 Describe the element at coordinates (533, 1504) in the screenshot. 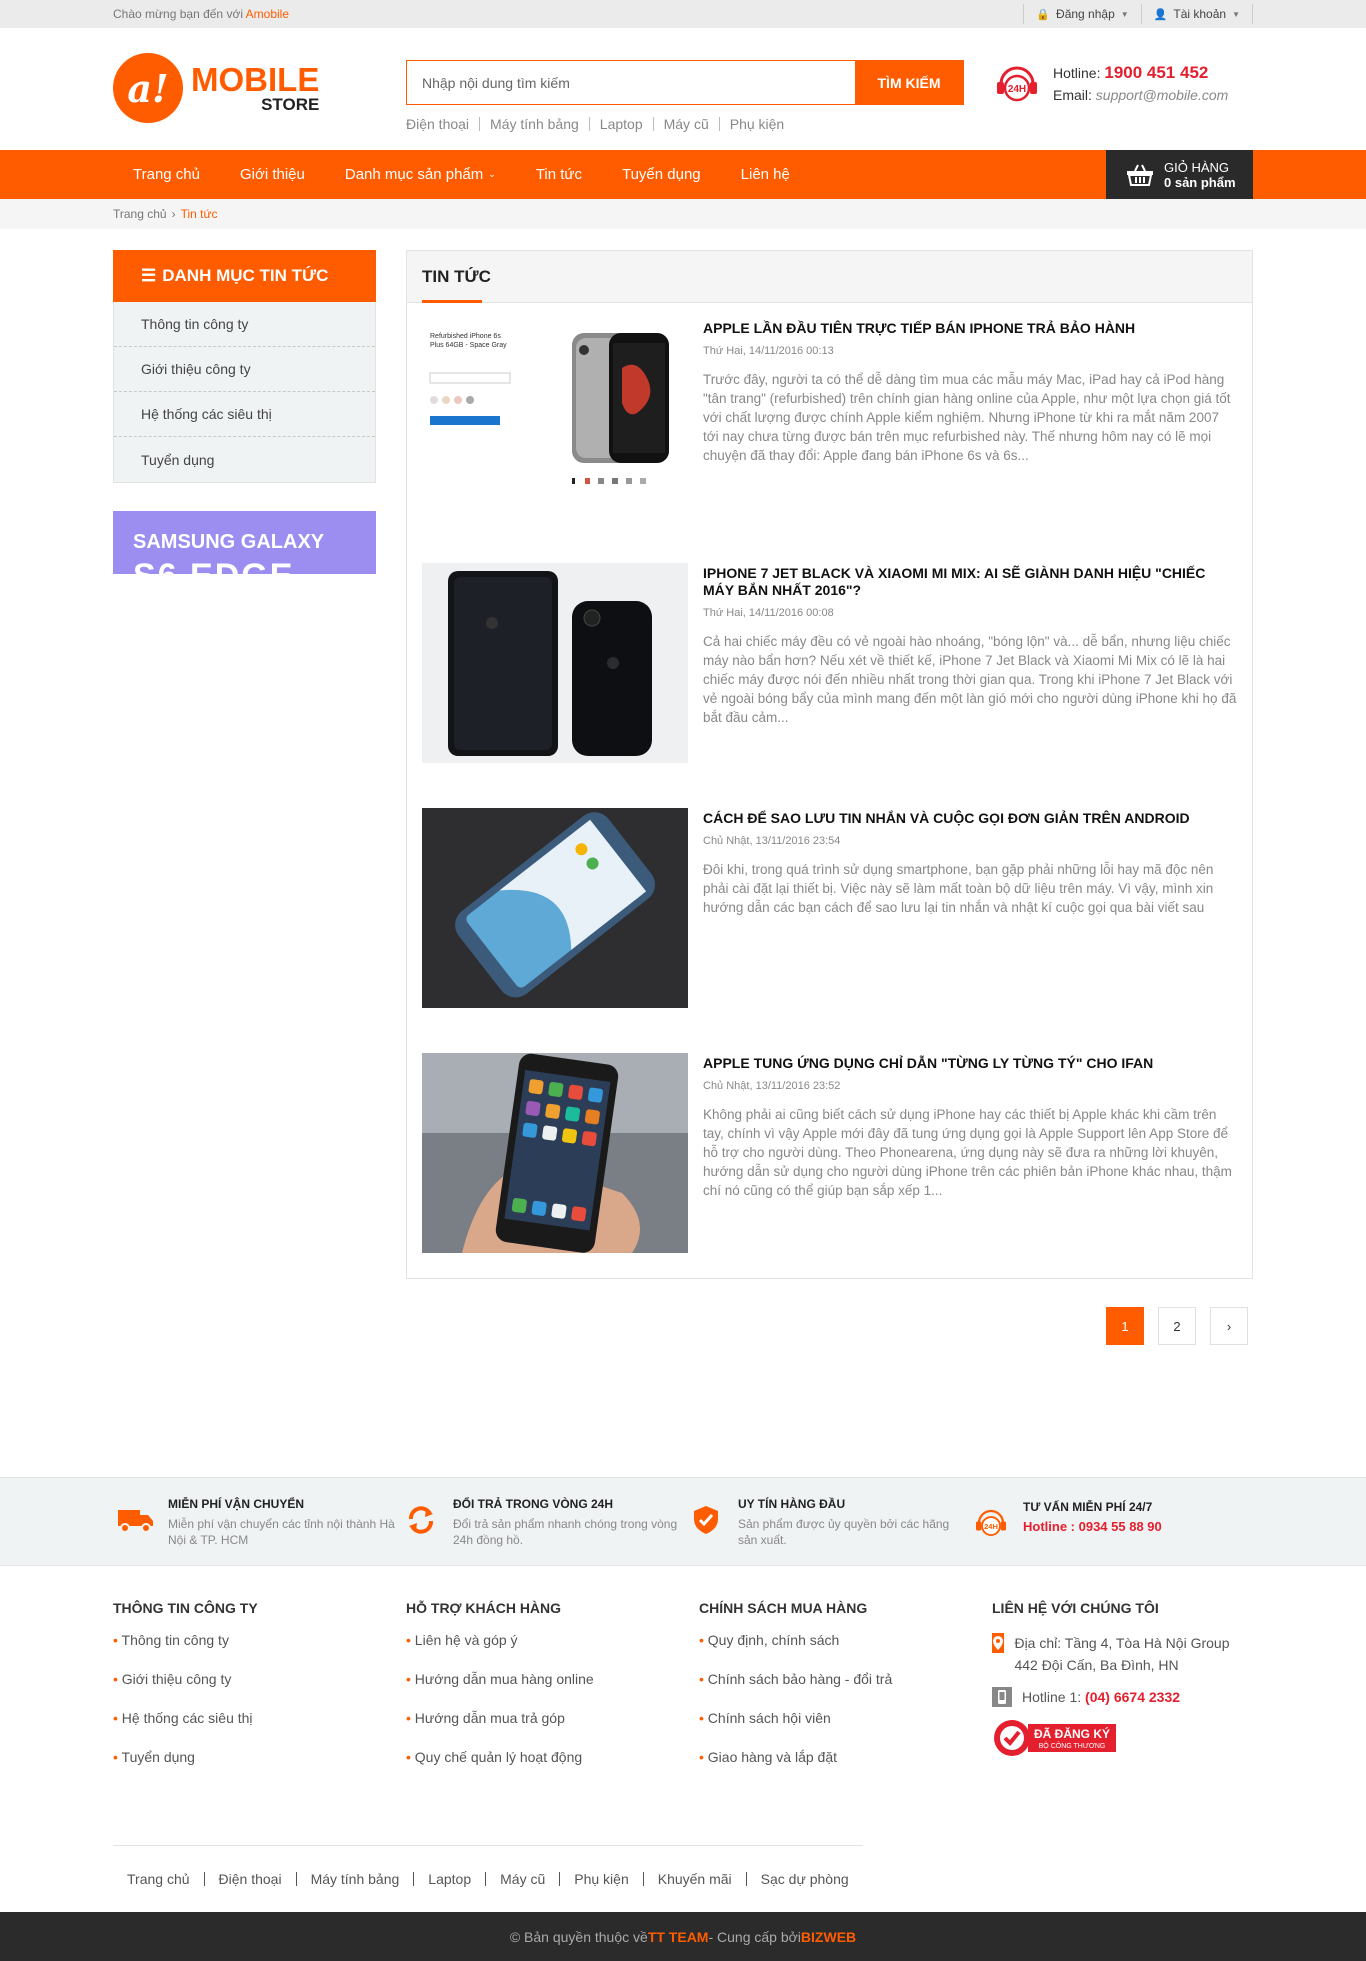

I see `policy-title: ĐỔI TRẢ TRONG VÒNG 24H` at that location.